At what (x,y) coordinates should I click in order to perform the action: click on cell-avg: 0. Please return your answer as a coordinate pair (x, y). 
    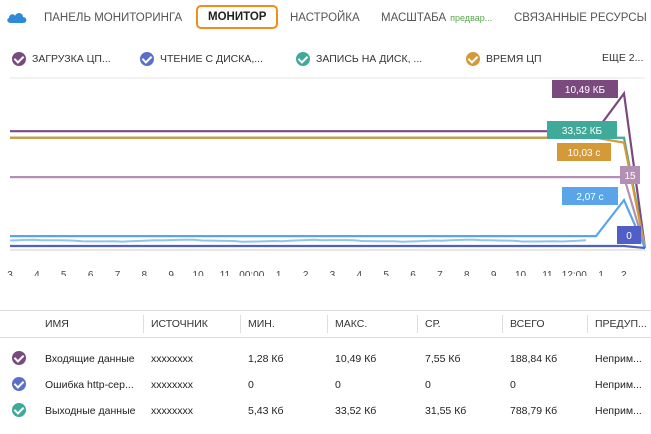
    Looking at the image, I should click on (428, 385).